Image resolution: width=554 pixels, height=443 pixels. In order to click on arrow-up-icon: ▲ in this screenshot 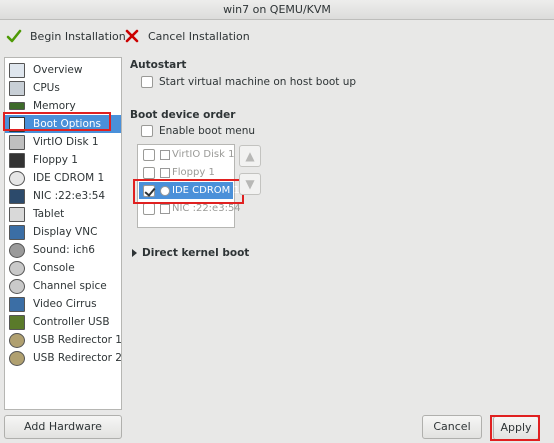, I will do `click(250, 156)`.